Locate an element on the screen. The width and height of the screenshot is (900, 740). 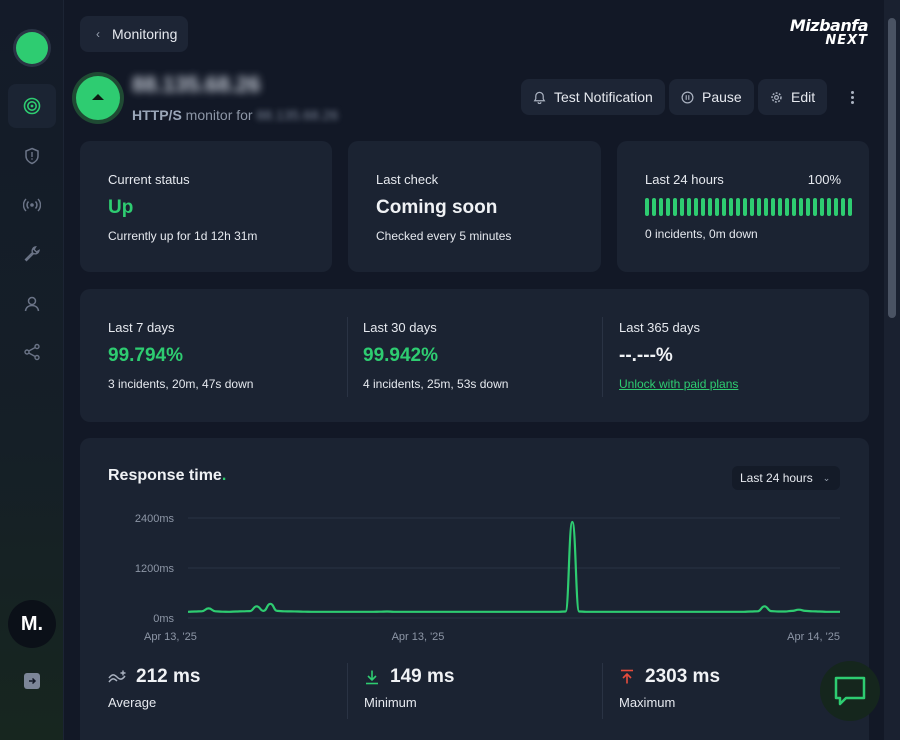
sidebar: M. is located at coordinates (32, 370).